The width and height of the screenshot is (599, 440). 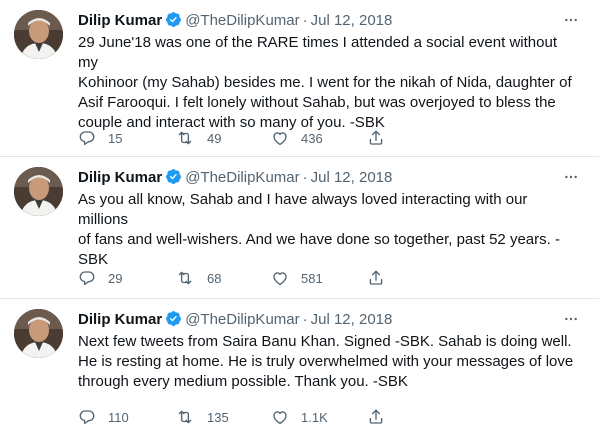 I want to click on tweet-actions: 29 68 581, so click(x=231, y=278).